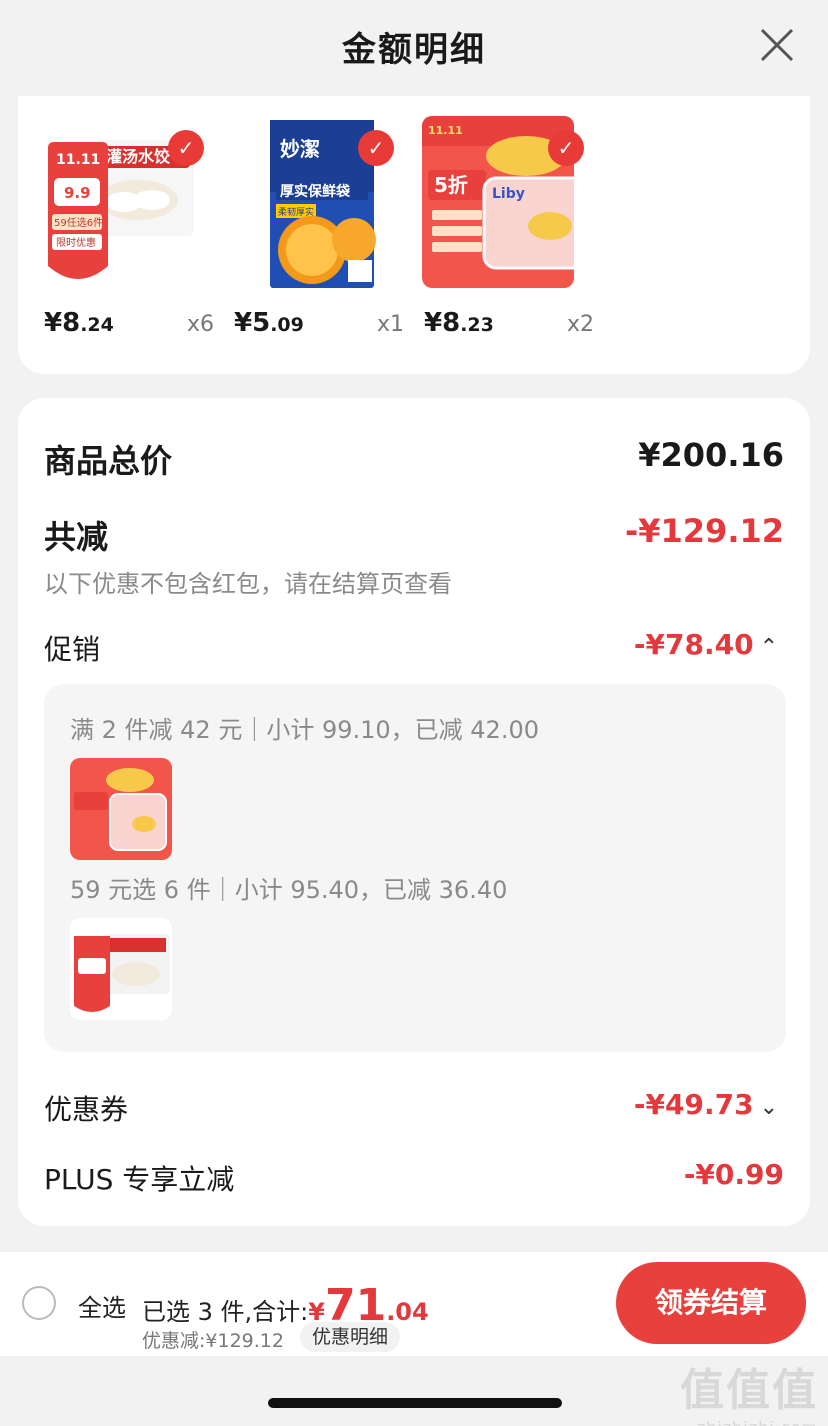 The height and width of the screenshot is (1426, 828). Describe the element at coordinates (102, 1305) in the screenshot. I see `select-all-label: 全选` at that location.